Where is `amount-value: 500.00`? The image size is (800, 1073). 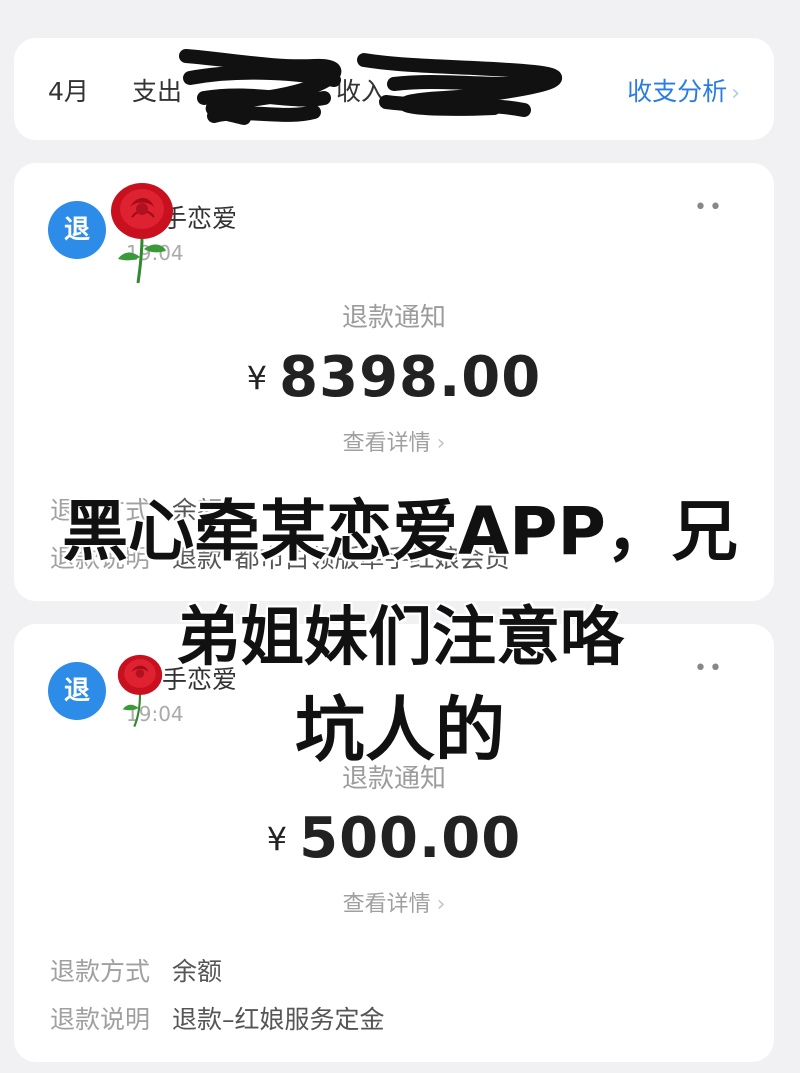
amount-value: 500.00 is located at coordinates (410, 838).